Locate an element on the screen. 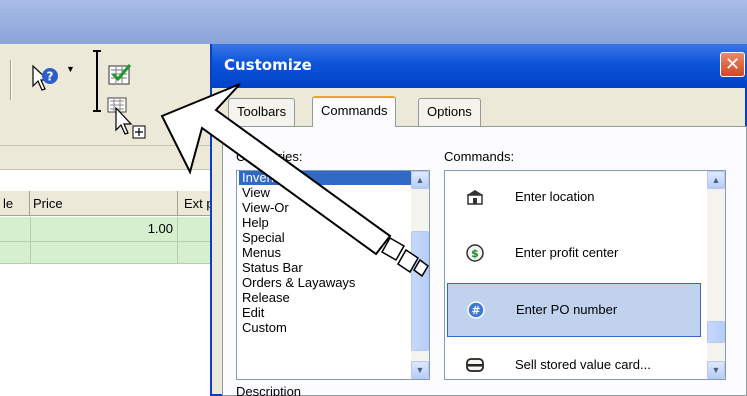 The width and height of the screenshot is (747, 396). scroll-up-icon: ▲ is located at coordinates (716, 180).